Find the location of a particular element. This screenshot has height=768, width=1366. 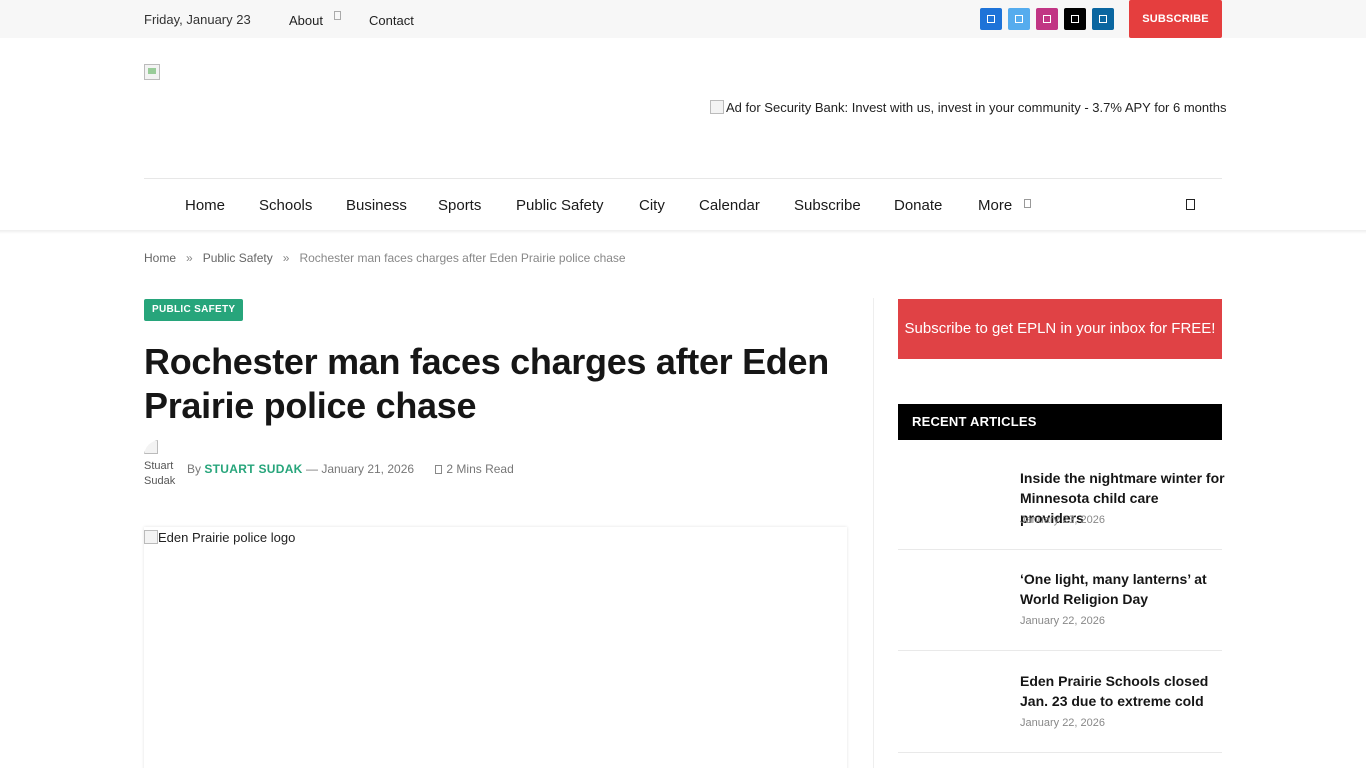

column-divider is located at coordinates (873, 533).